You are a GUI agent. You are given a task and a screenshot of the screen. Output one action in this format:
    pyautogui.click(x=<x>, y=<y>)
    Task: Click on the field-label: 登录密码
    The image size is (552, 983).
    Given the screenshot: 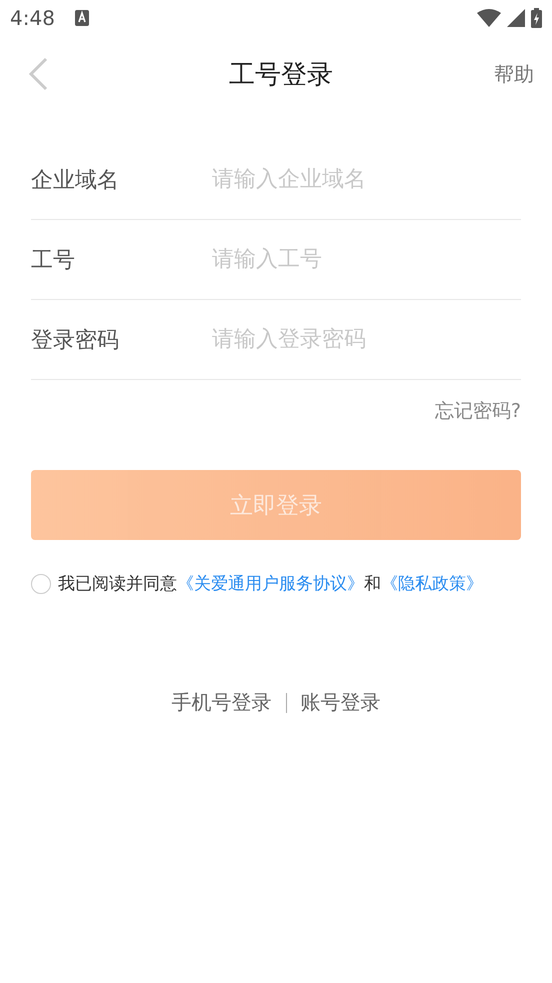 What is the action you would take?
    pyautogui.click(x=75, y=340)
    